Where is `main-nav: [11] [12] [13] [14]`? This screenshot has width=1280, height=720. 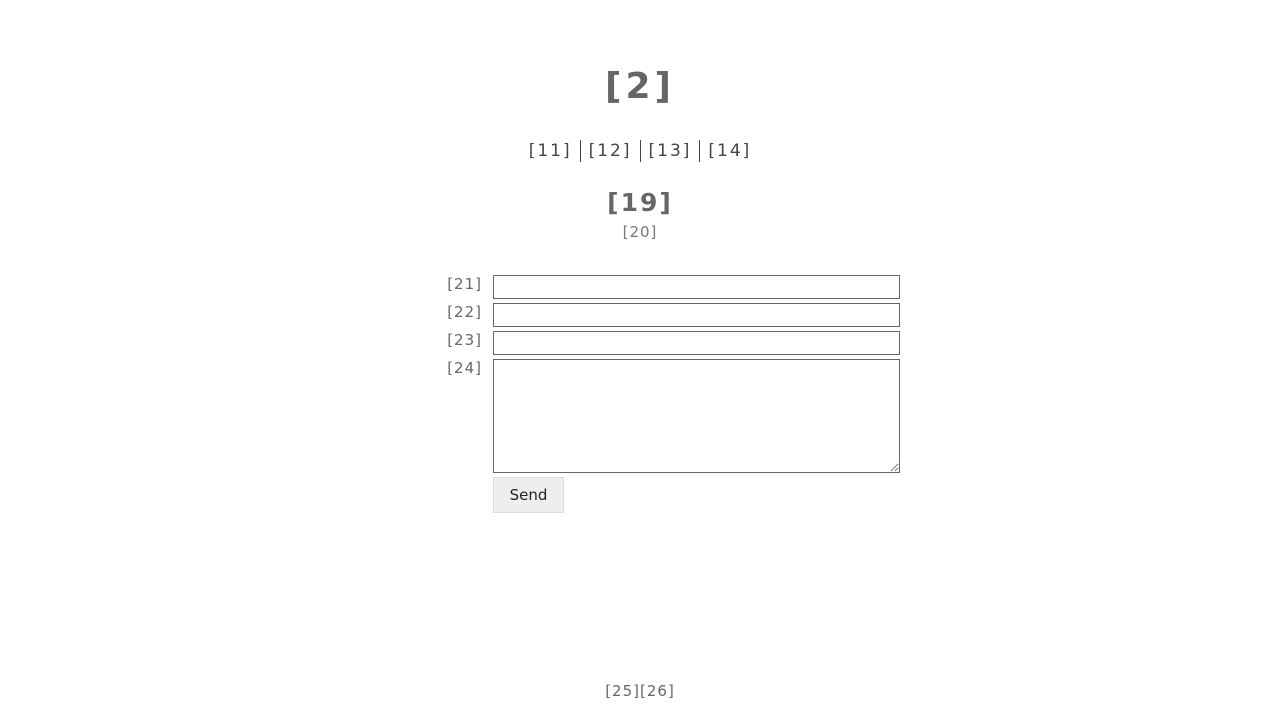 main-nav: [11] [12] [13] [14] is located at coordinates (640, 151).